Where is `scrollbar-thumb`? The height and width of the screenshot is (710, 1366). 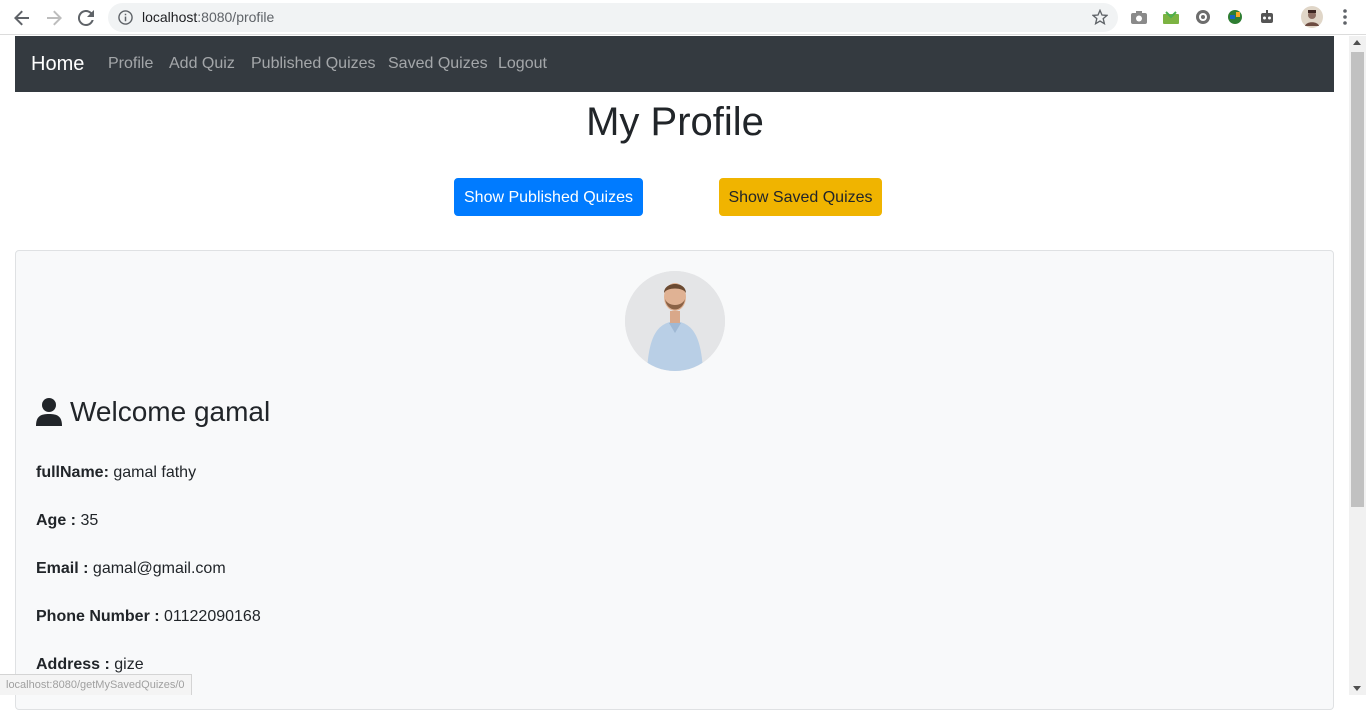
scrollbar-thumb is located at coordinates (1357, 279).